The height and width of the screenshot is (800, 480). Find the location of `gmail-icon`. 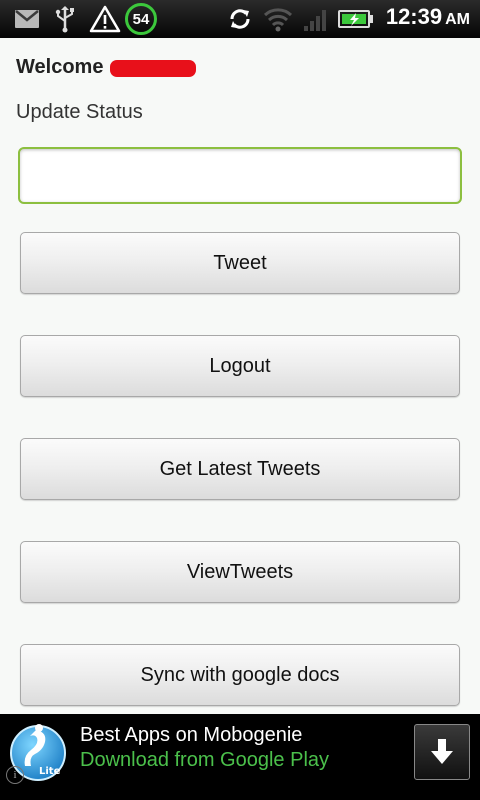

gmail-icon is located at coordinates (27, 19).